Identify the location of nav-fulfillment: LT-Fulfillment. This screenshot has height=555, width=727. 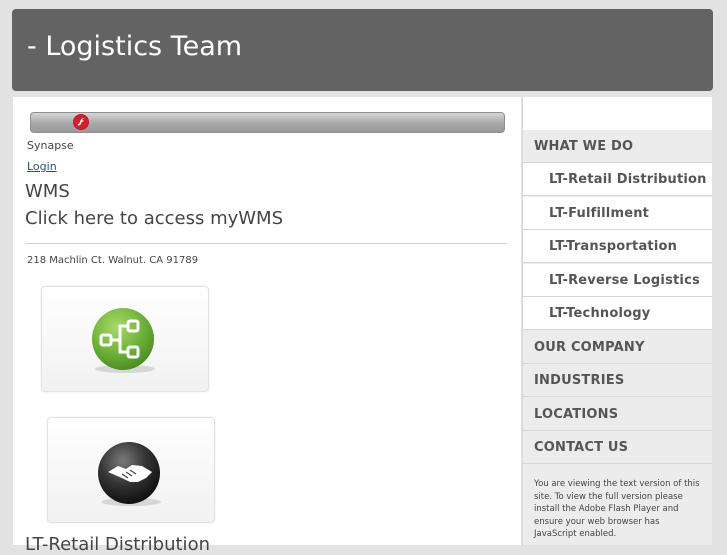
(617, 213).